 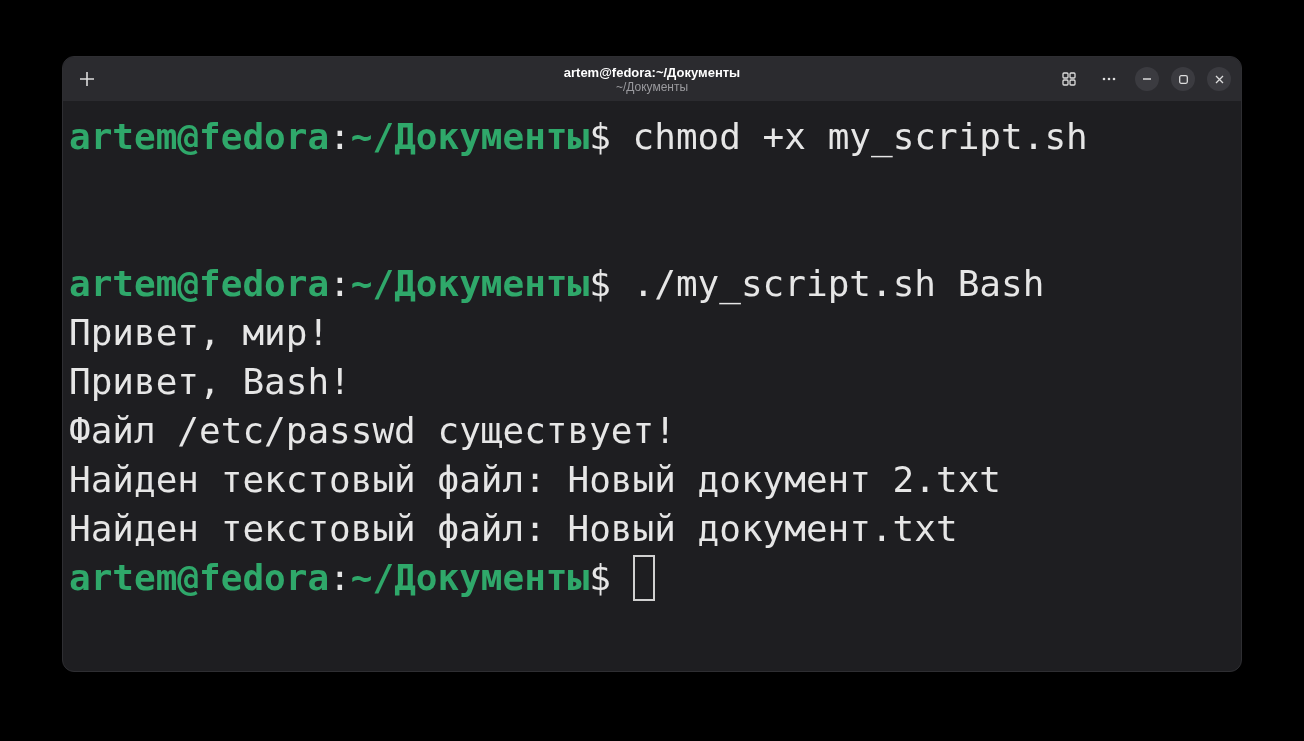 I want to click on maximize-button, so click(x=1183, y=79).